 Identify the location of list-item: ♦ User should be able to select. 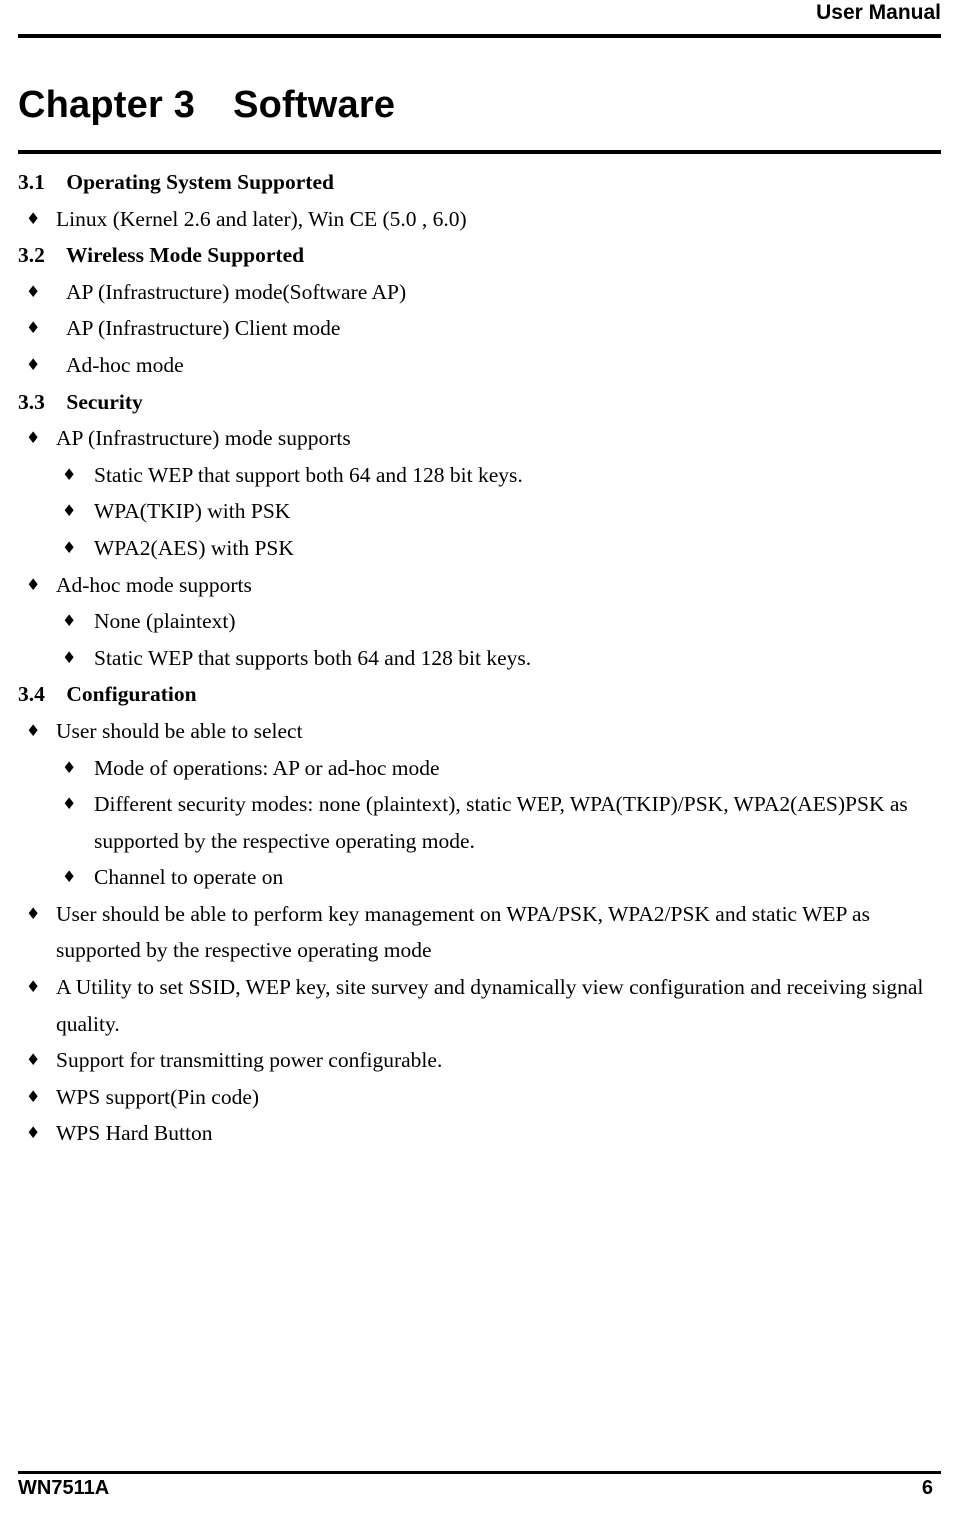
(483, 731).